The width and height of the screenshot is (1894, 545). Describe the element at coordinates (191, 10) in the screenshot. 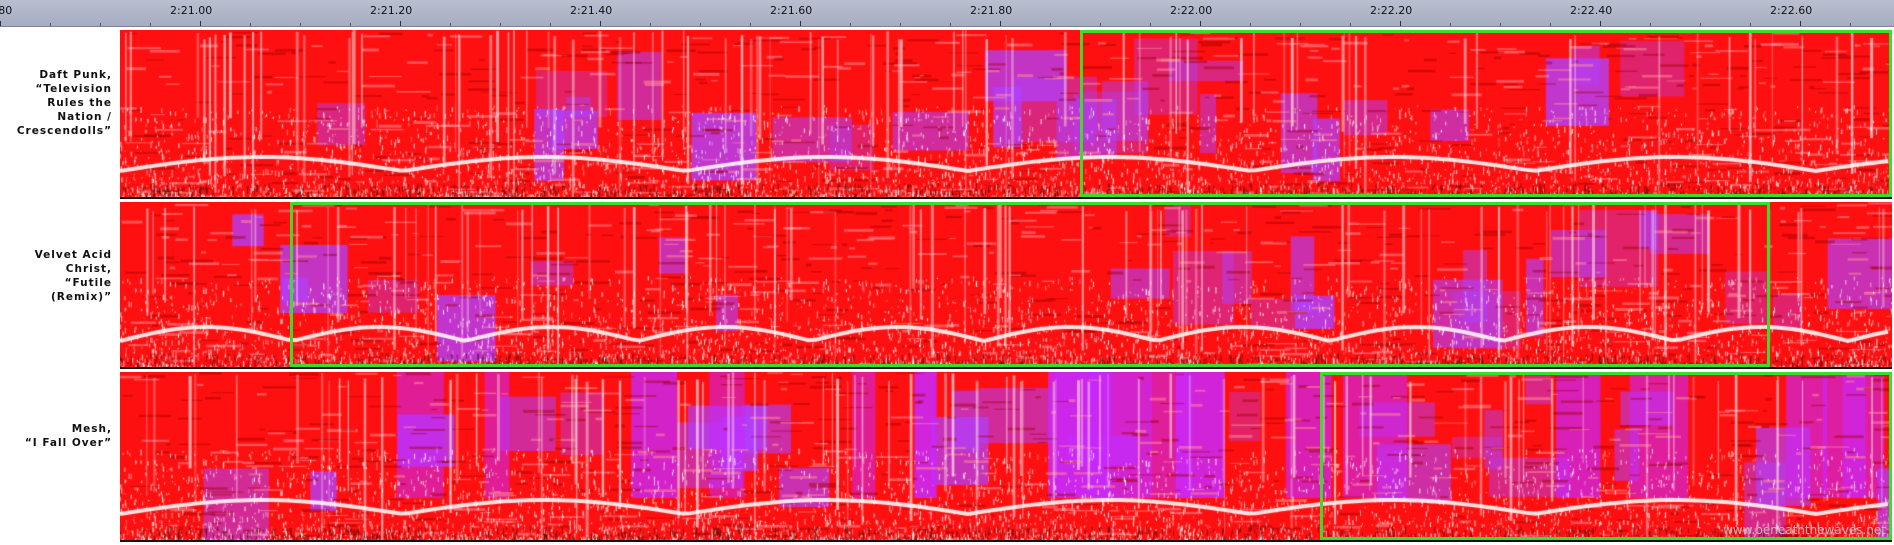

I see `ruler-tick-label: 2:21.00` at that location.